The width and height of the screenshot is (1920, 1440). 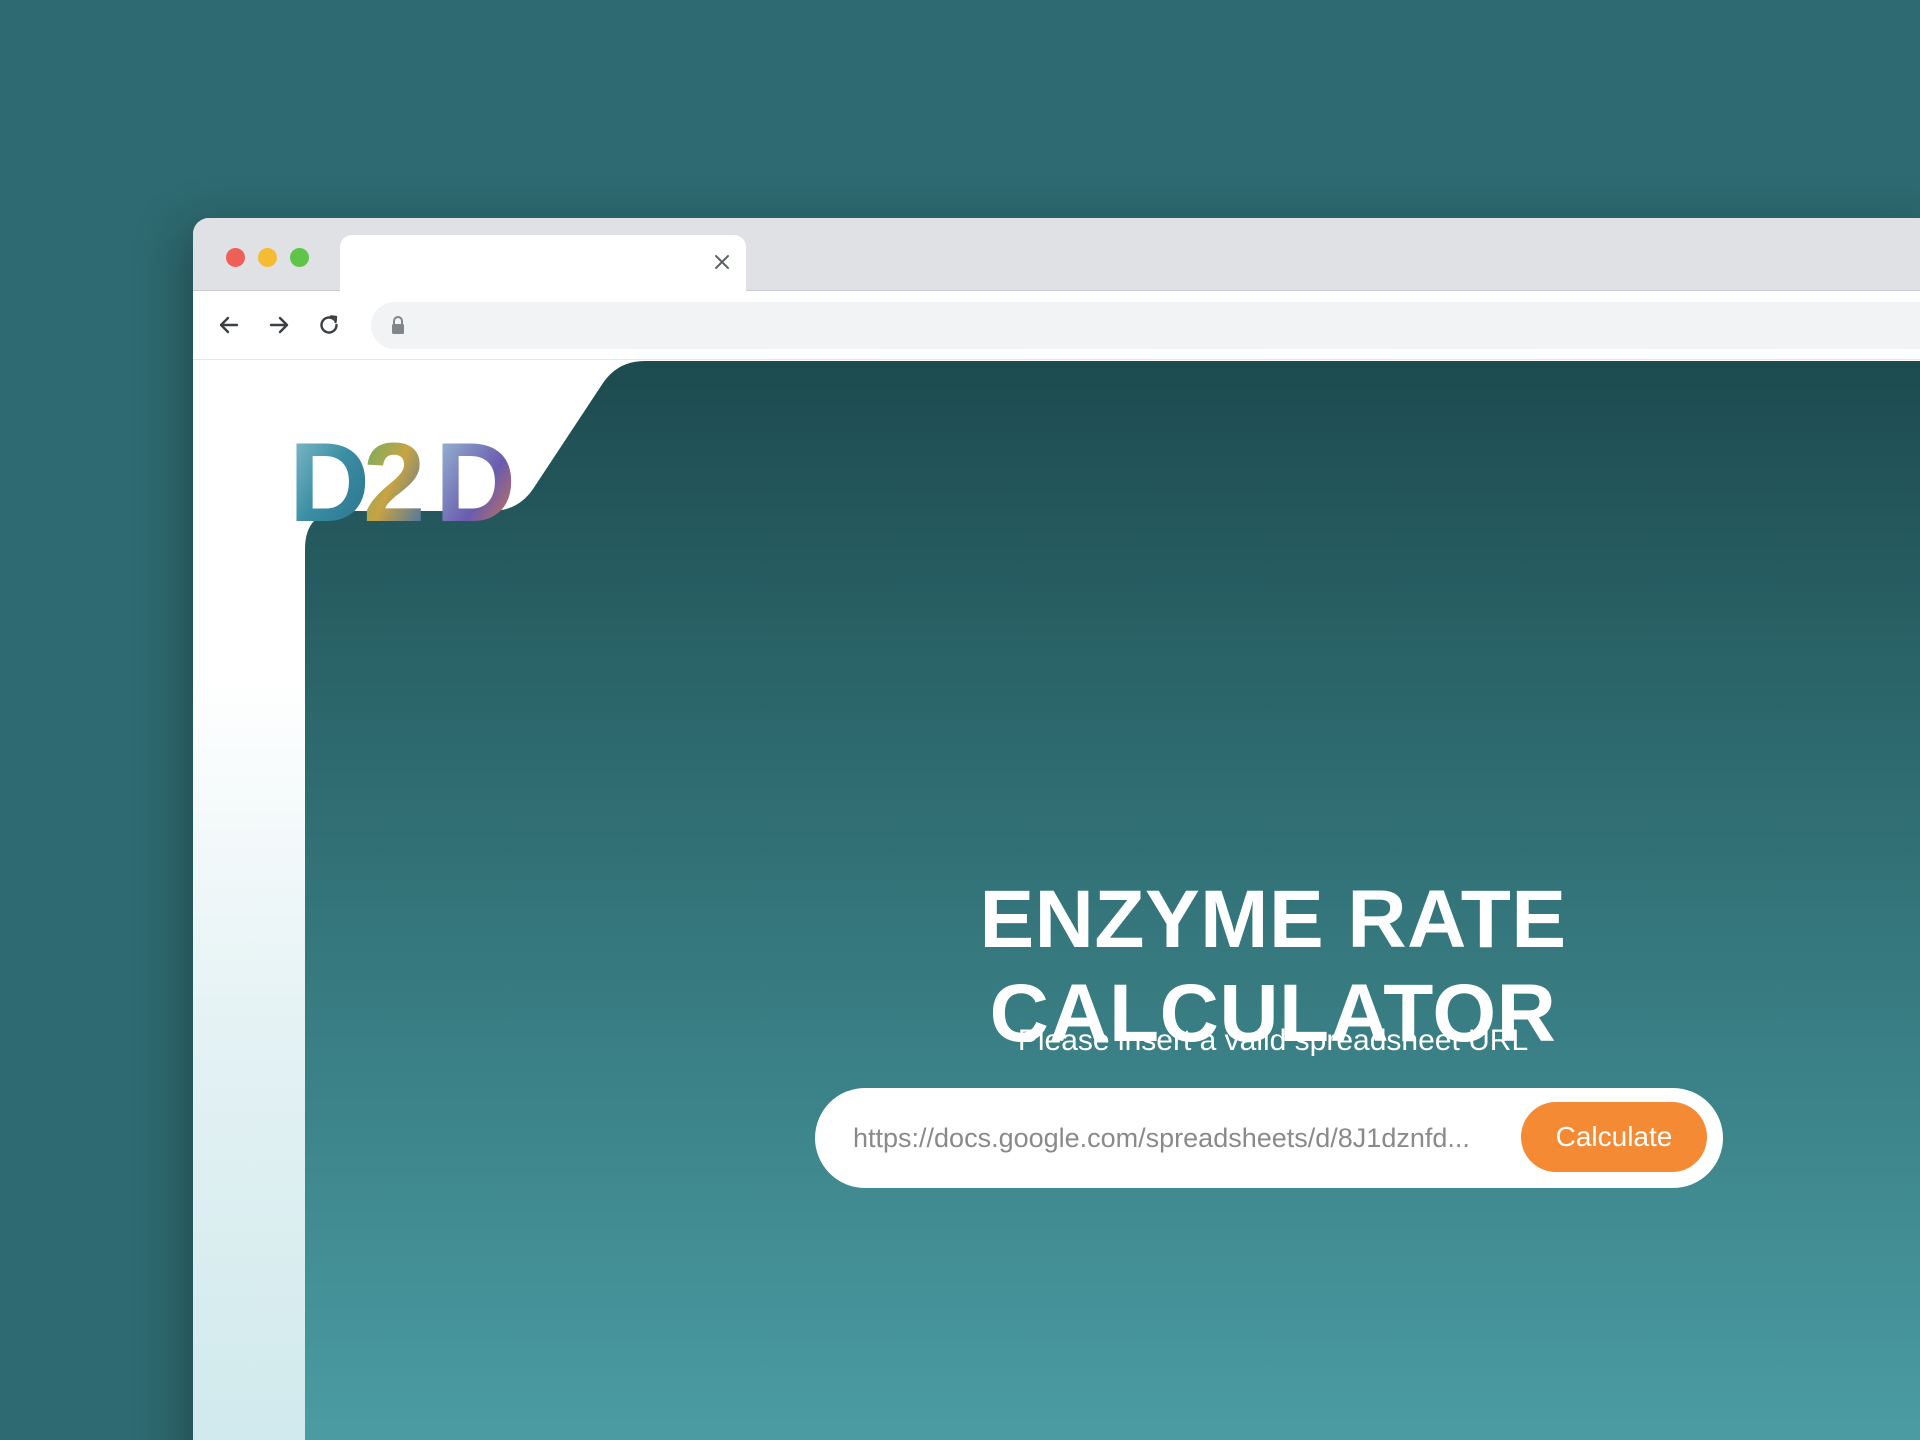 What do you see at coordinates (398, 325) in the screenshot?
I see `lock-icon` at bounding box center [398, 325].